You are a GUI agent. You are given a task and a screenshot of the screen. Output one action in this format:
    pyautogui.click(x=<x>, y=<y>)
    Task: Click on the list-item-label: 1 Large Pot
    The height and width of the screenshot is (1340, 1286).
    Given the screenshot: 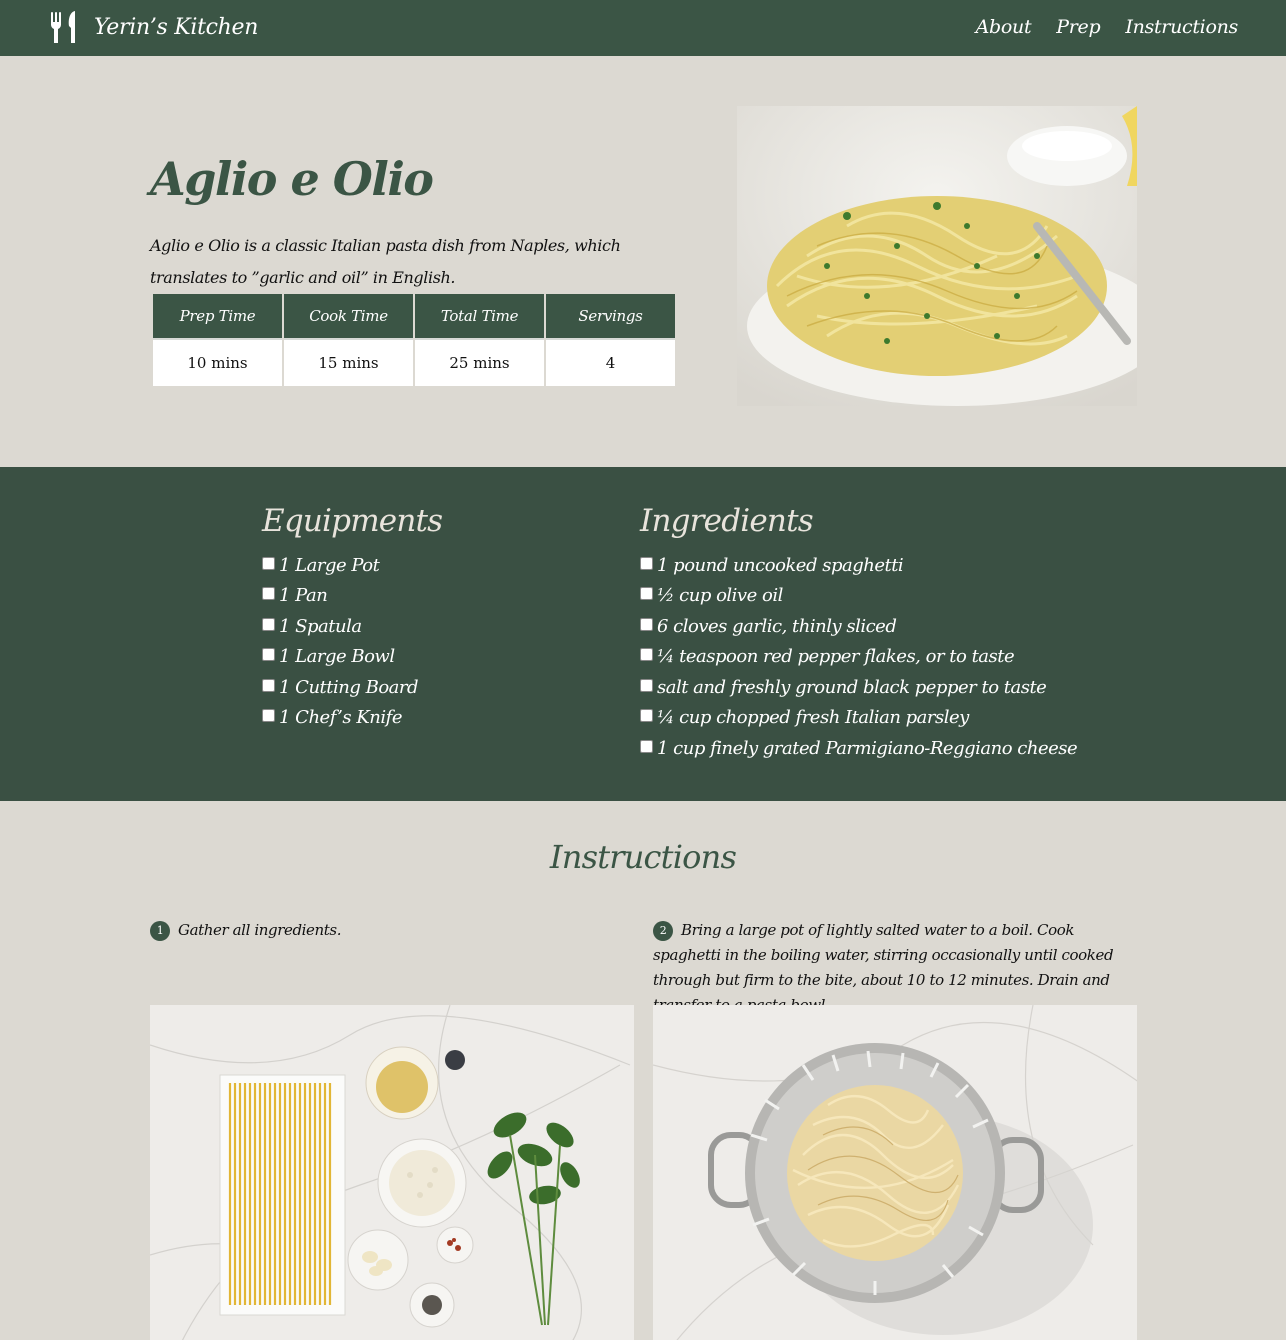 What is the action you would take?
    pyautogui.click(x=329, y=565)
    